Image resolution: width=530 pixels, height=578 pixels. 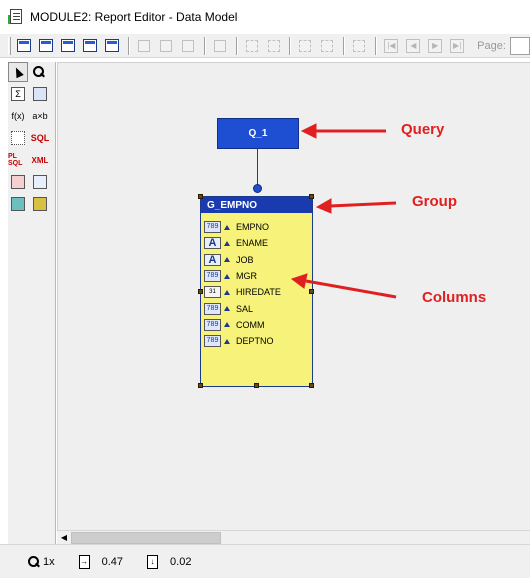 What do you see at coordinates (265, 561) in the screenshot?
I see `status-bar: 1x → 0.47 ↓ 0.02` at bounding box center [265, 561].